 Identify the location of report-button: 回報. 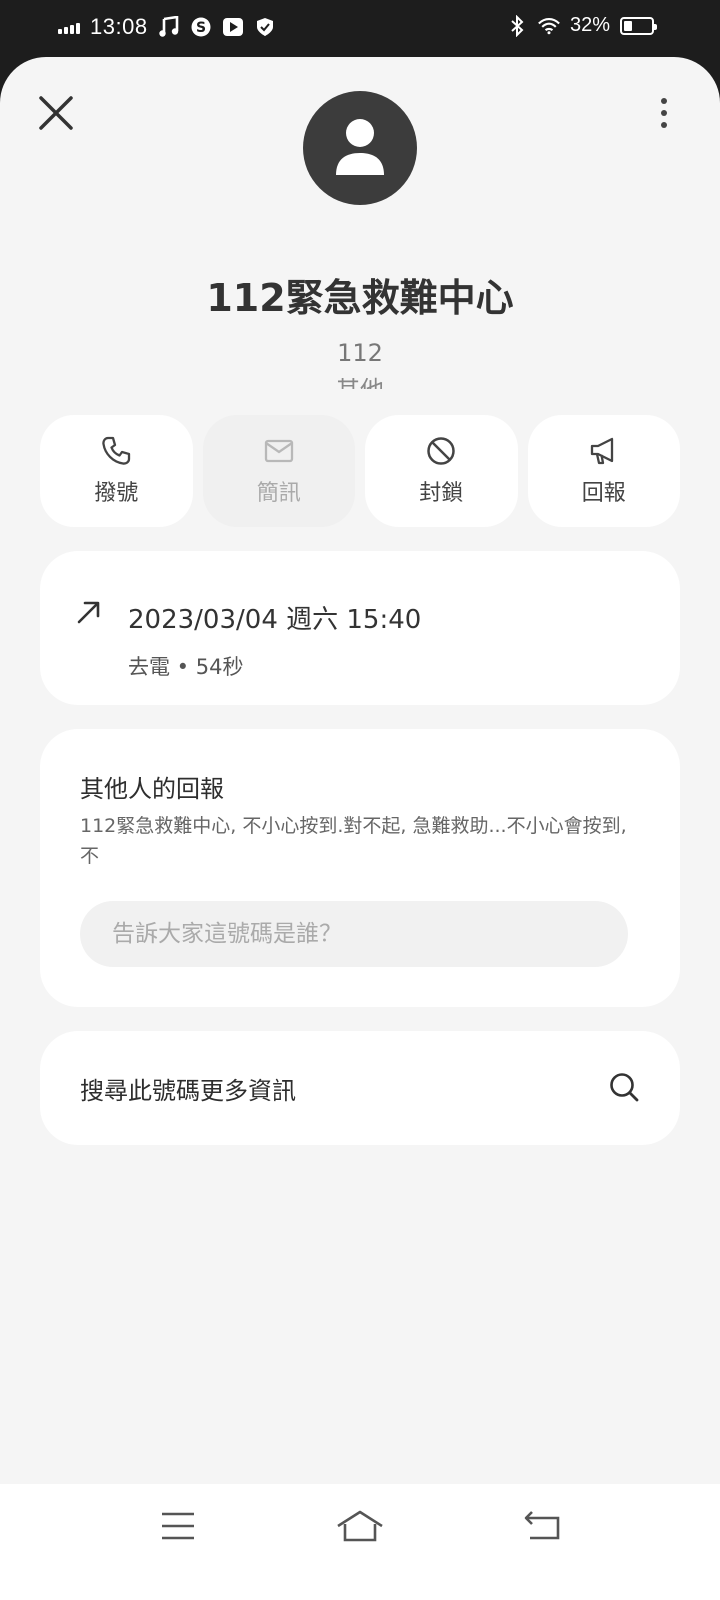
(603, 471).